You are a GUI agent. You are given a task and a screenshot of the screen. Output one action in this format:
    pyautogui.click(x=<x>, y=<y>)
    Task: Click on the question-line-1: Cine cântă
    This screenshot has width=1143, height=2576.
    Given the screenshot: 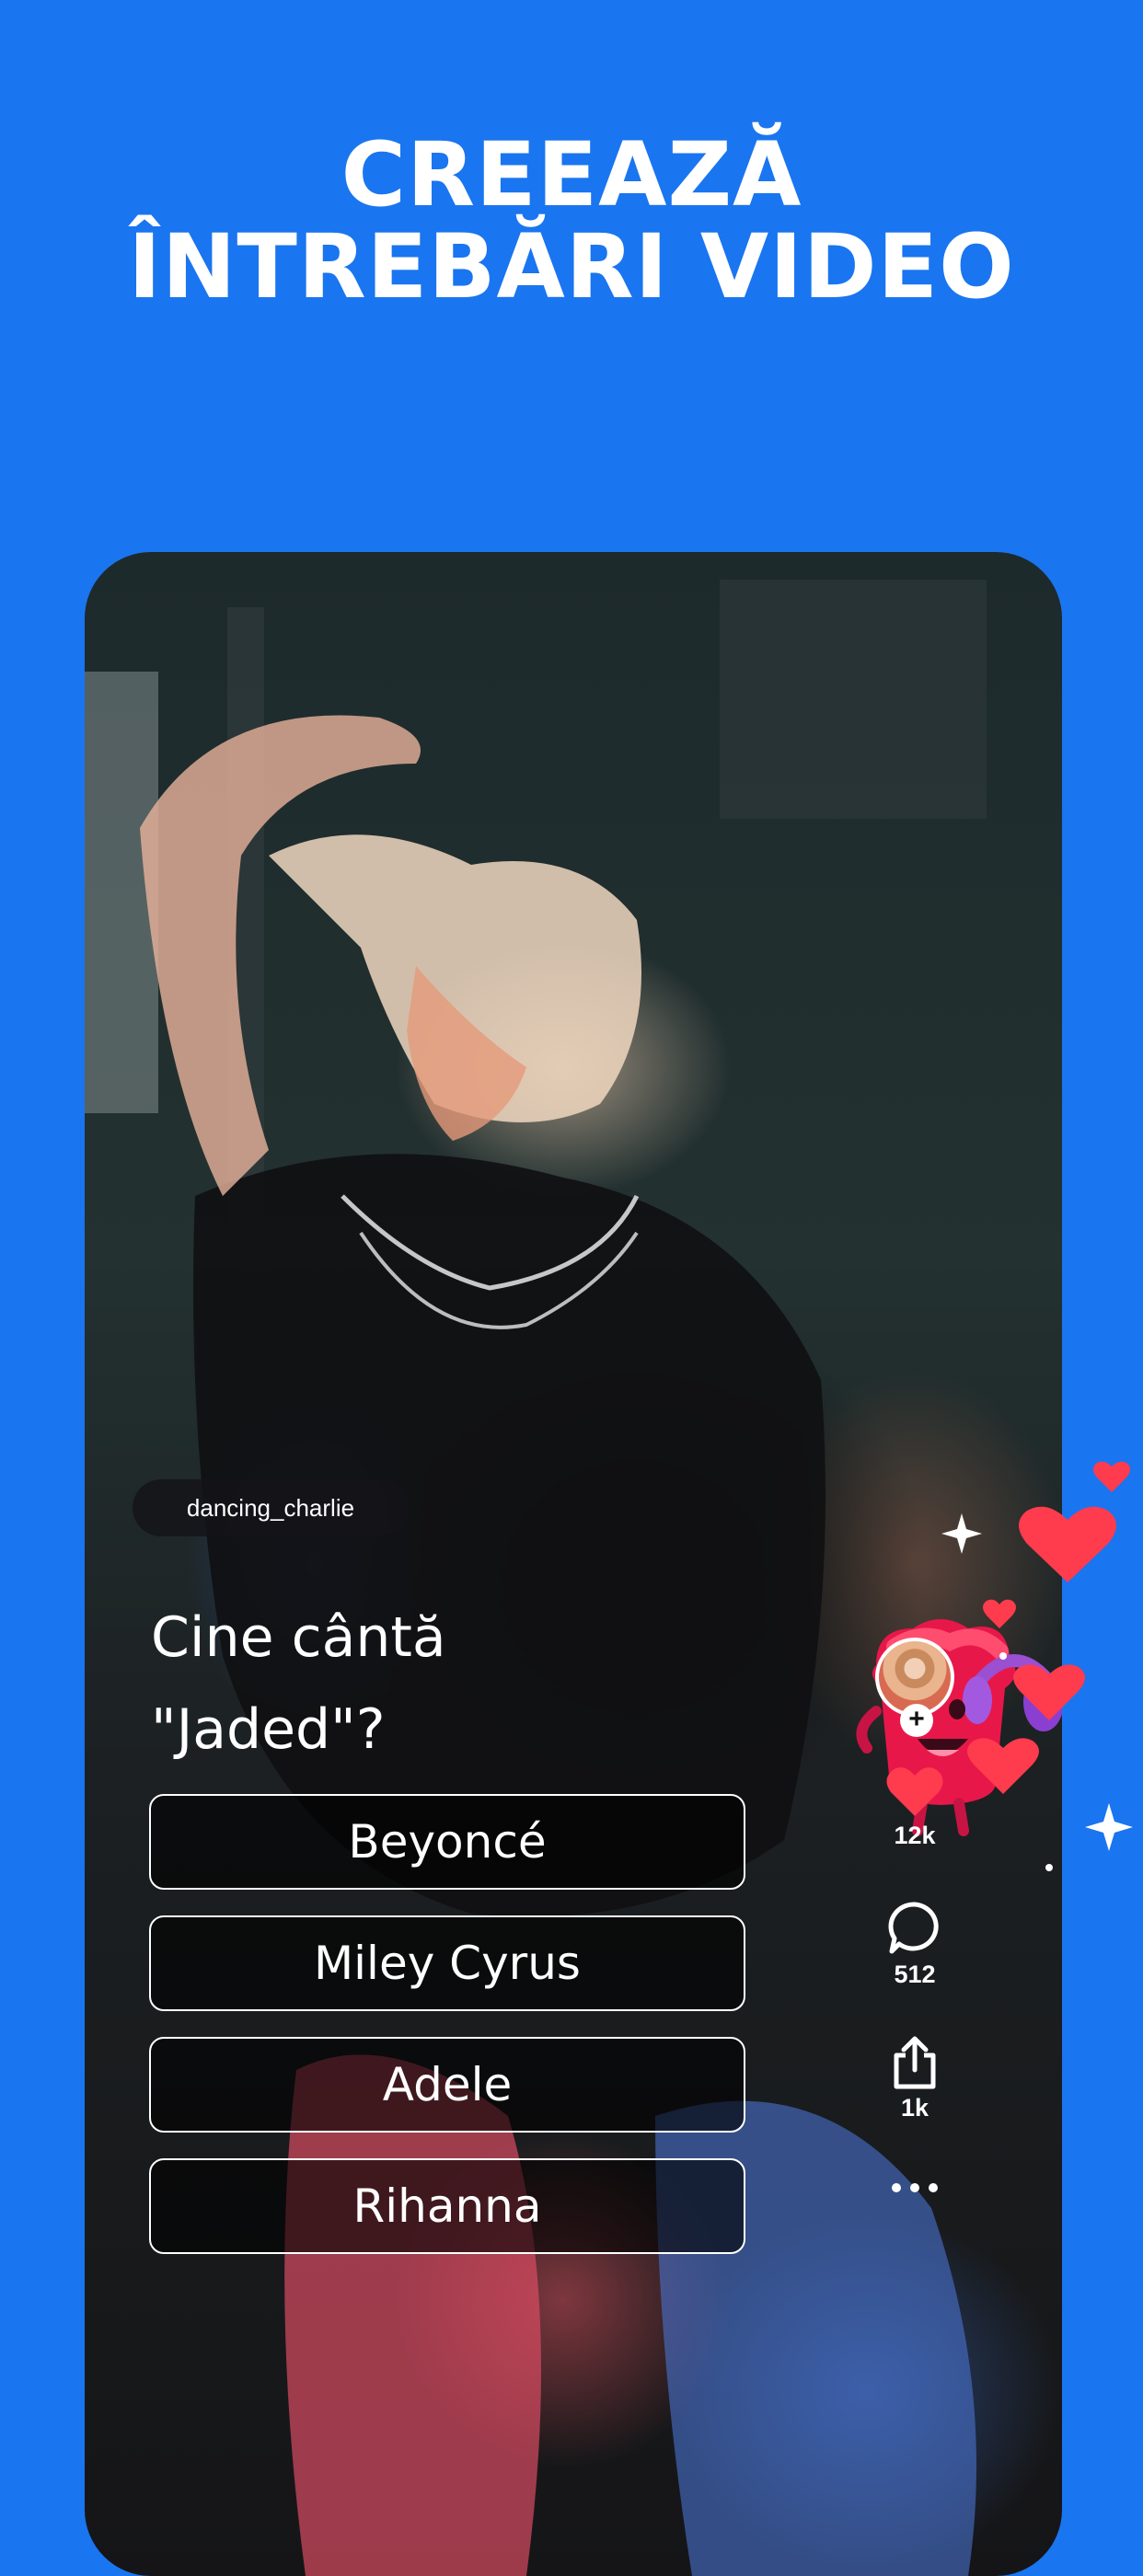 What is the action you would take?
    pyautogui.click(x=298, y=1637)
    